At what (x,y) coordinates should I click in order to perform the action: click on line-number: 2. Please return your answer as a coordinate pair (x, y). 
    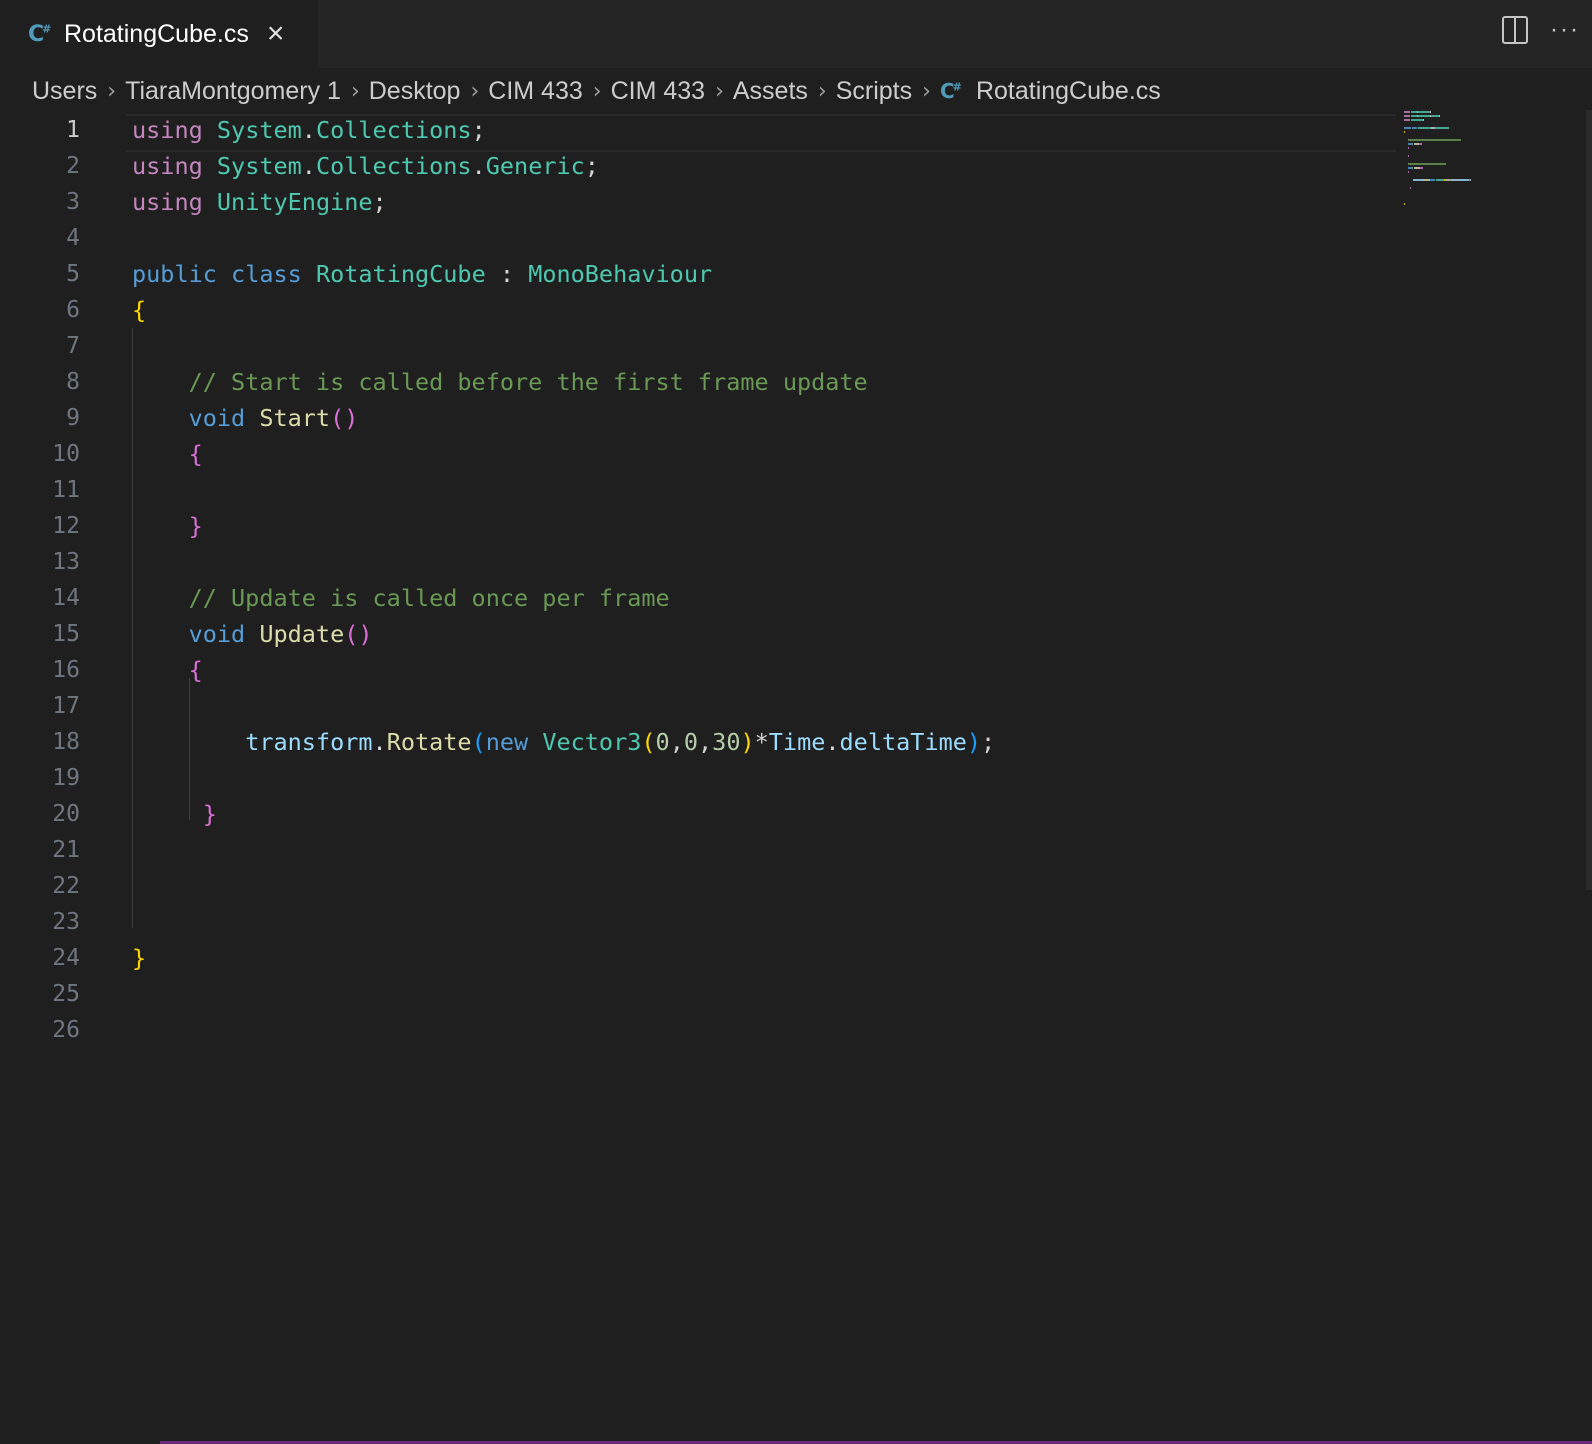
    Looking at the image, I should click on (73, 166).